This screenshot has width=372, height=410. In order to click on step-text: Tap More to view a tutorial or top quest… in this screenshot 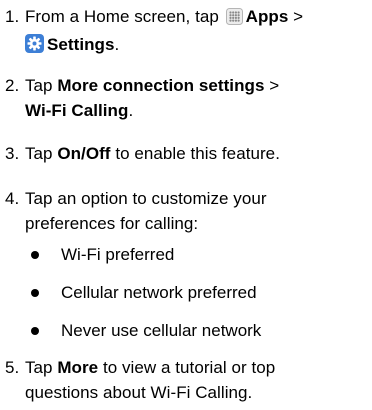, I will do `click(185, 380)`.